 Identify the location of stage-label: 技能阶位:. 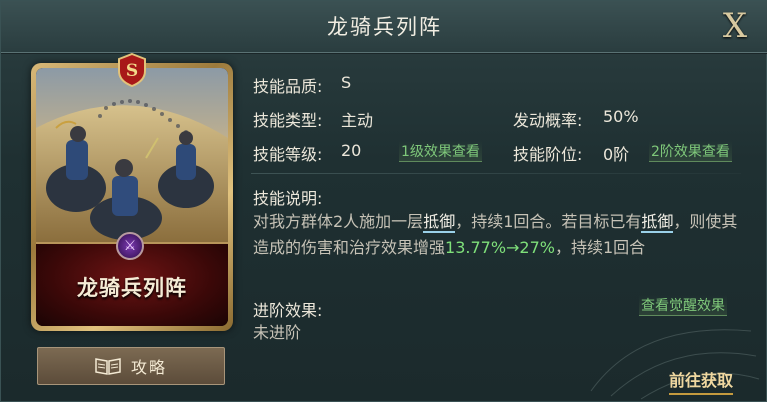
(548, 154).